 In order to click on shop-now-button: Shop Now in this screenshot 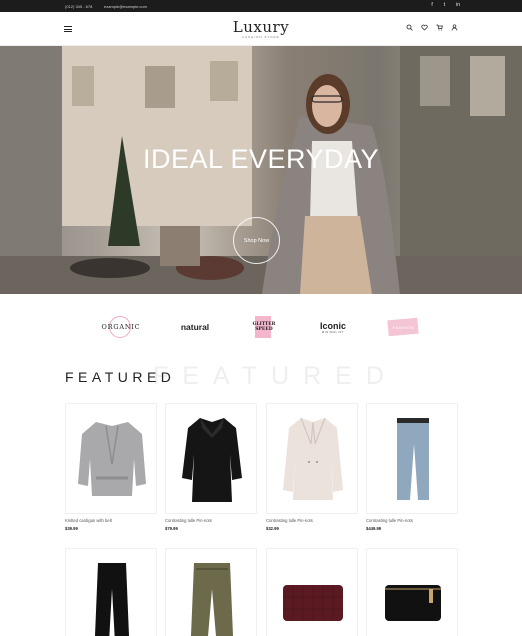, I will do `click(256, 240)`.